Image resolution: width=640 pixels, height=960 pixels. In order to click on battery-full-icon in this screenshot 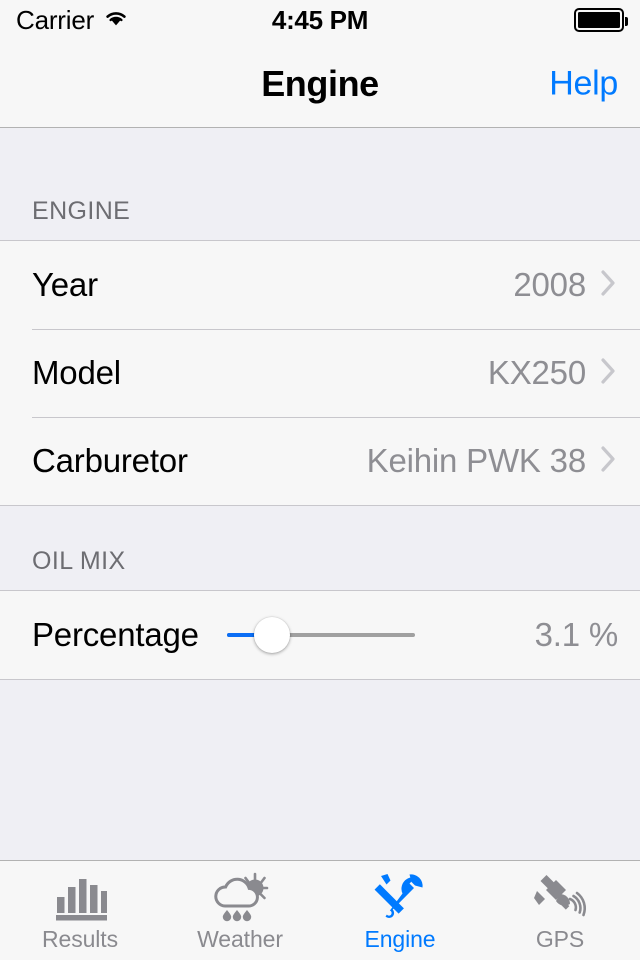, I will do `click(601, 20)`.